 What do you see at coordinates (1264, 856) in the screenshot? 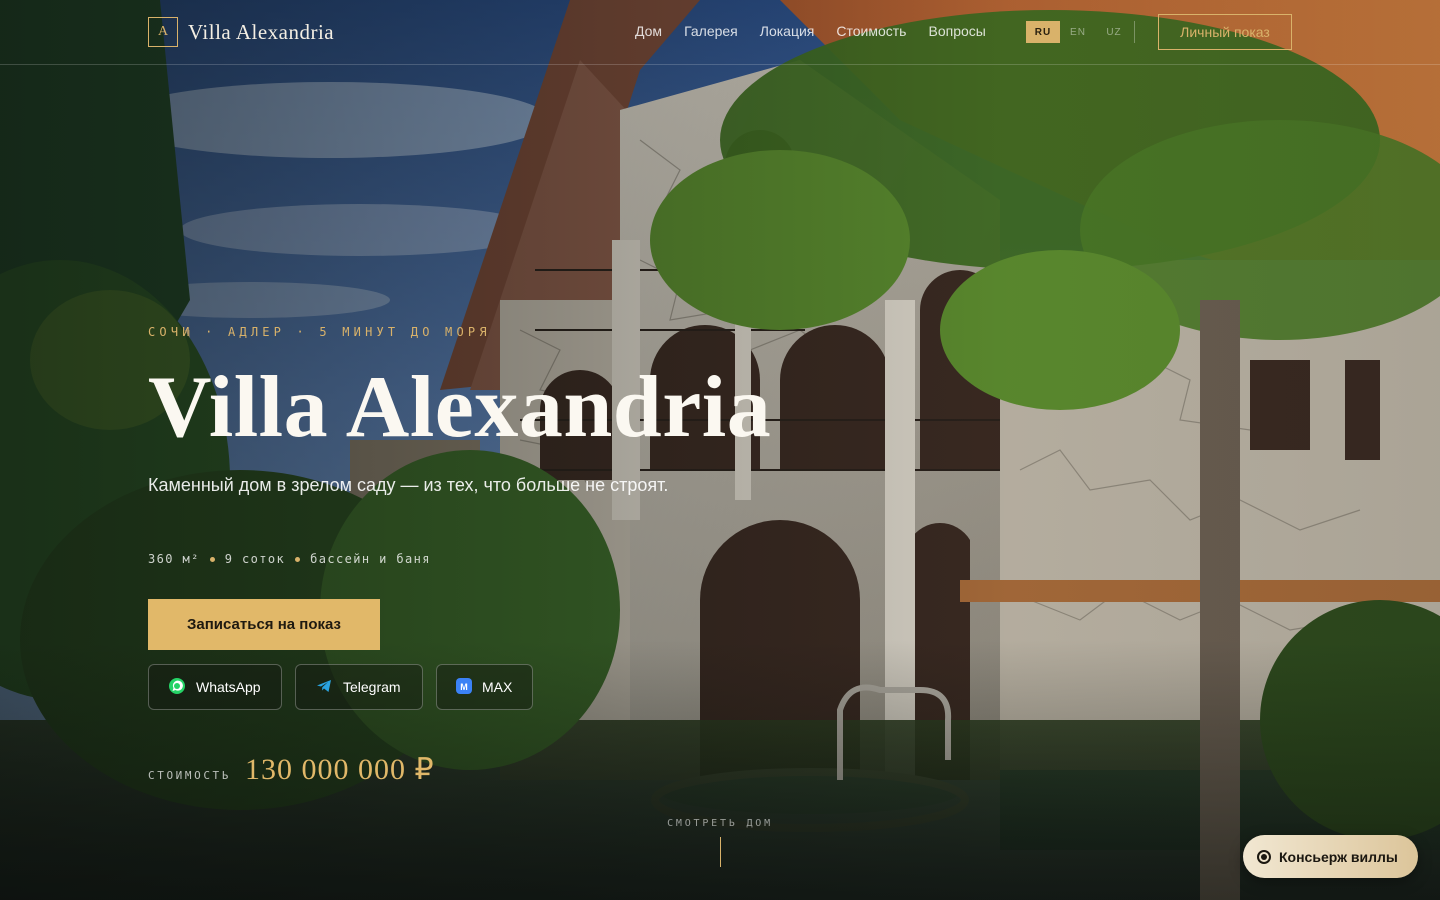
I see `record-dot-icon` at bounding box center [1264, 856].